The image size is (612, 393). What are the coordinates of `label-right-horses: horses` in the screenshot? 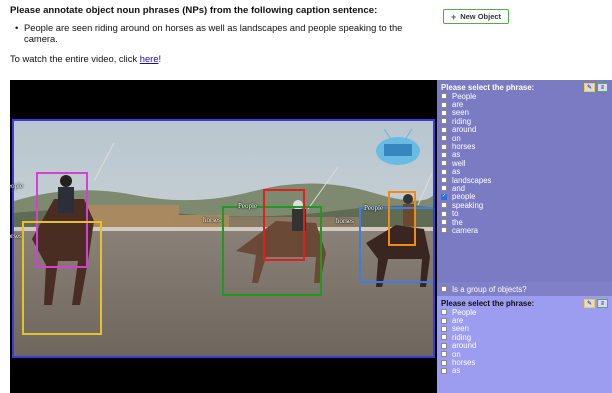 It's located at (345, 221).